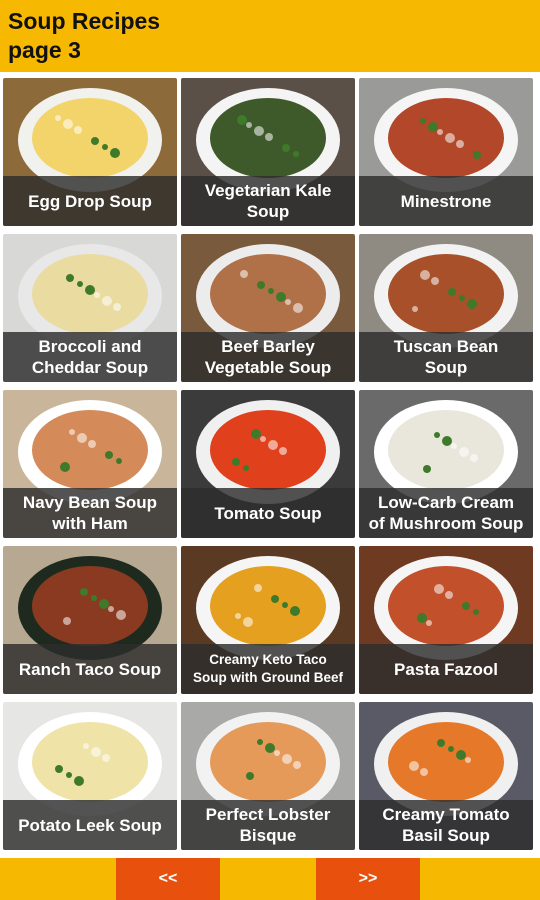  Describe the element at coordinates (446, 620) in the screenshot. I see `recipe-card: Pasta Fazool` at that location.